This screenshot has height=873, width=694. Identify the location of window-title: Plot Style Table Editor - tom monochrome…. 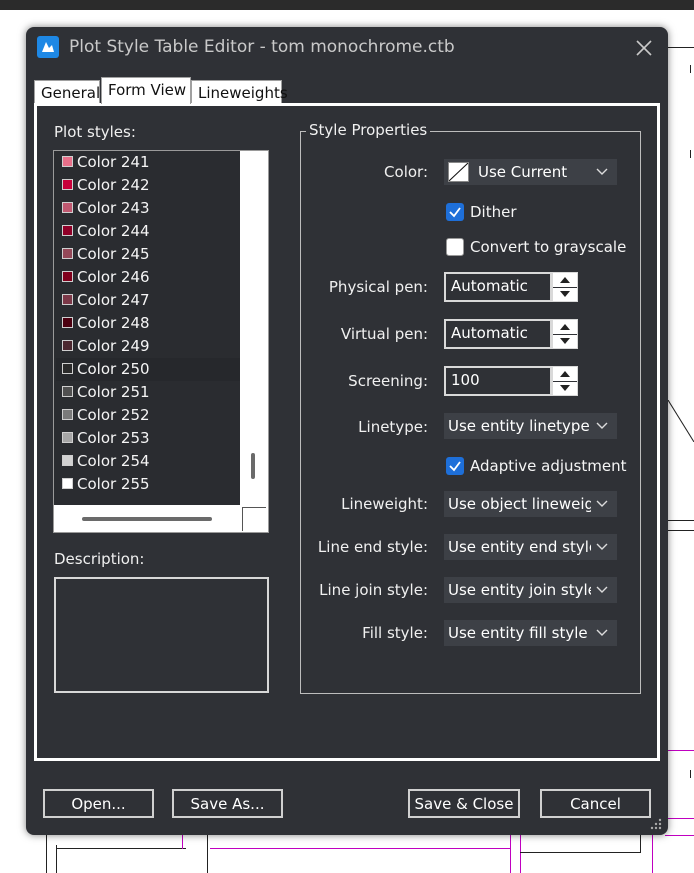
(262, 47).